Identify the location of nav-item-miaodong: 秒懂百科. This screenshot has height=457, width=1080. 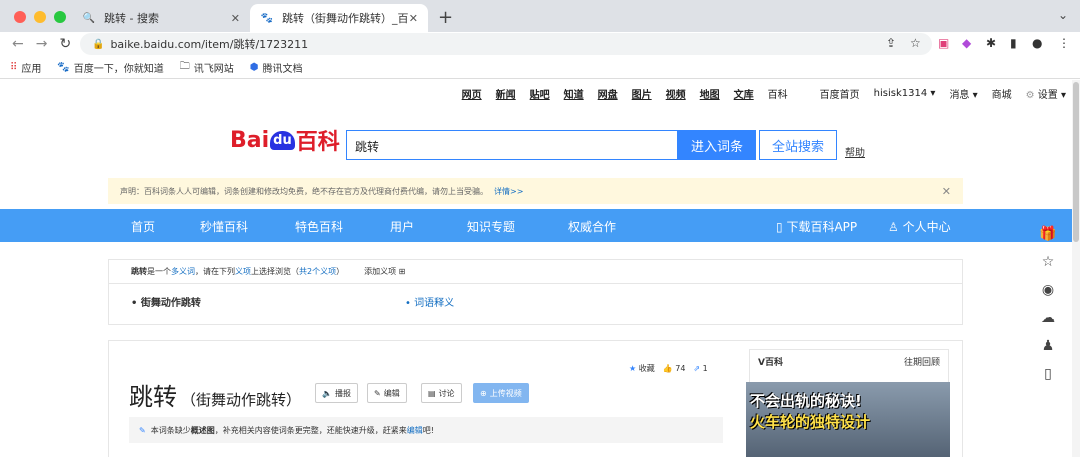
(224, 226).